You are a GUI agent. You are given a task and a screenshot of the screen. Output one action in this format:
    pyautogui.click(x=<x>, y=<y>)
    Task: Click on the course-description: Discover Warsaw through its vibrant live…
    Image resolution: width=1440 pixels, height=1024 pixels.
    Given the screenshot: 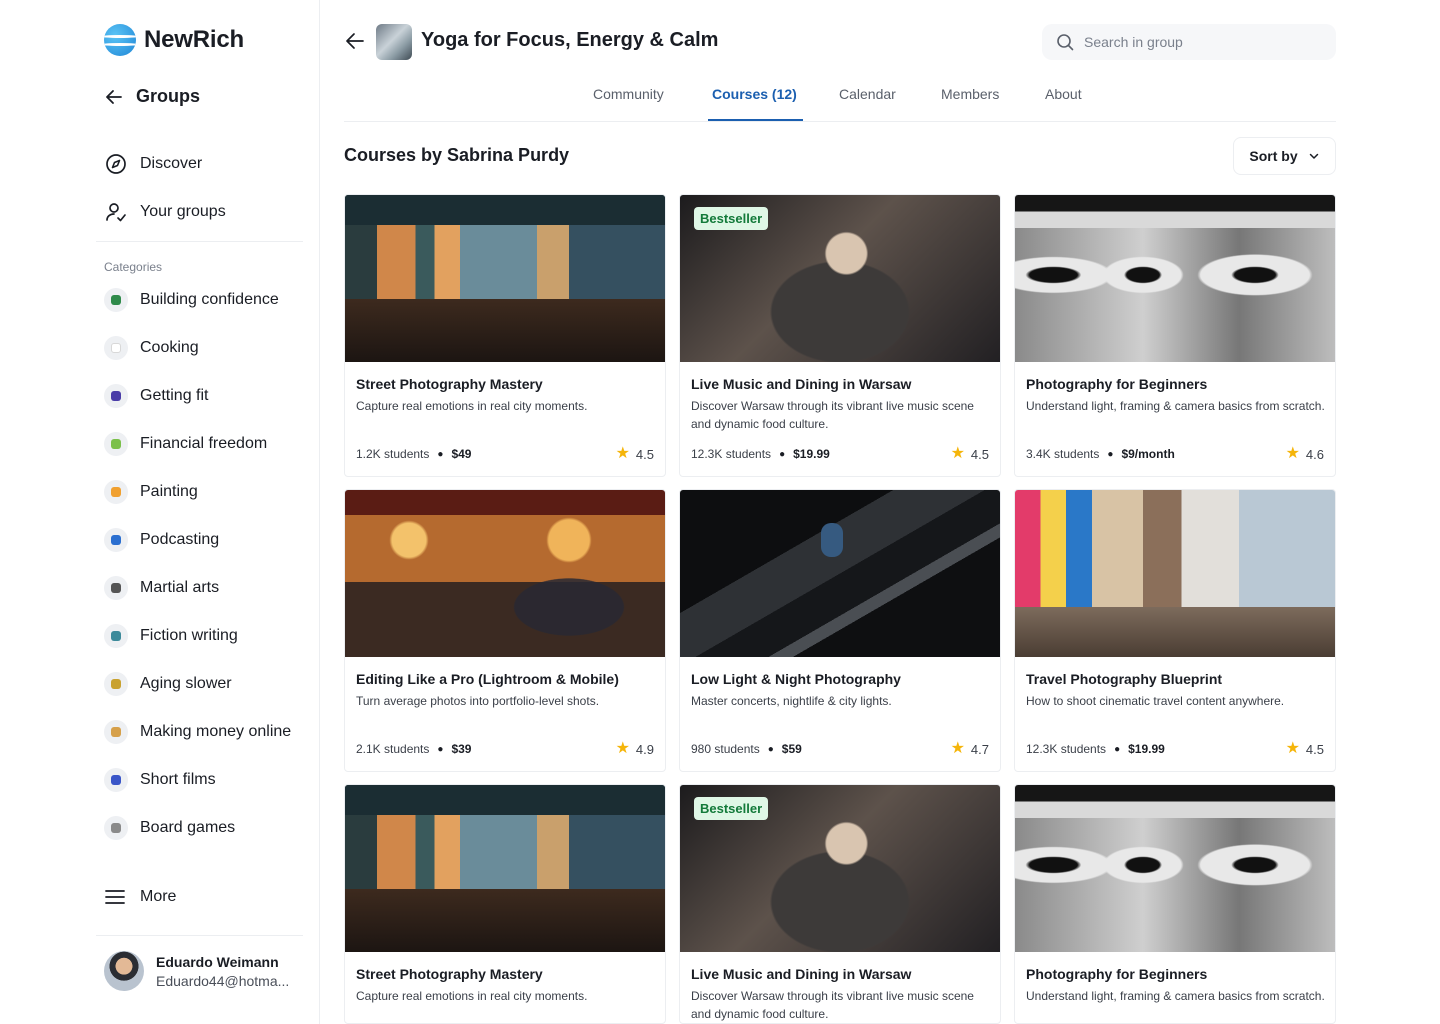 What is the action you would take?
    pyautogui.click(x=832, y=1005)
    